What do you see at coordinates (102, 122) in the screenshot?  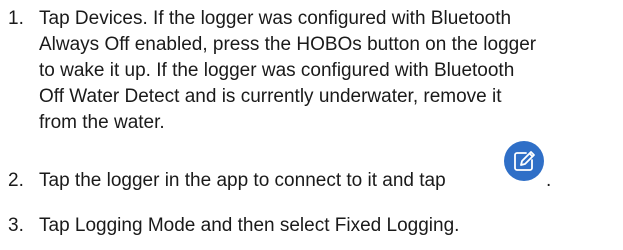 I see `step-line: from the water.` at bounding box center [102, 122].